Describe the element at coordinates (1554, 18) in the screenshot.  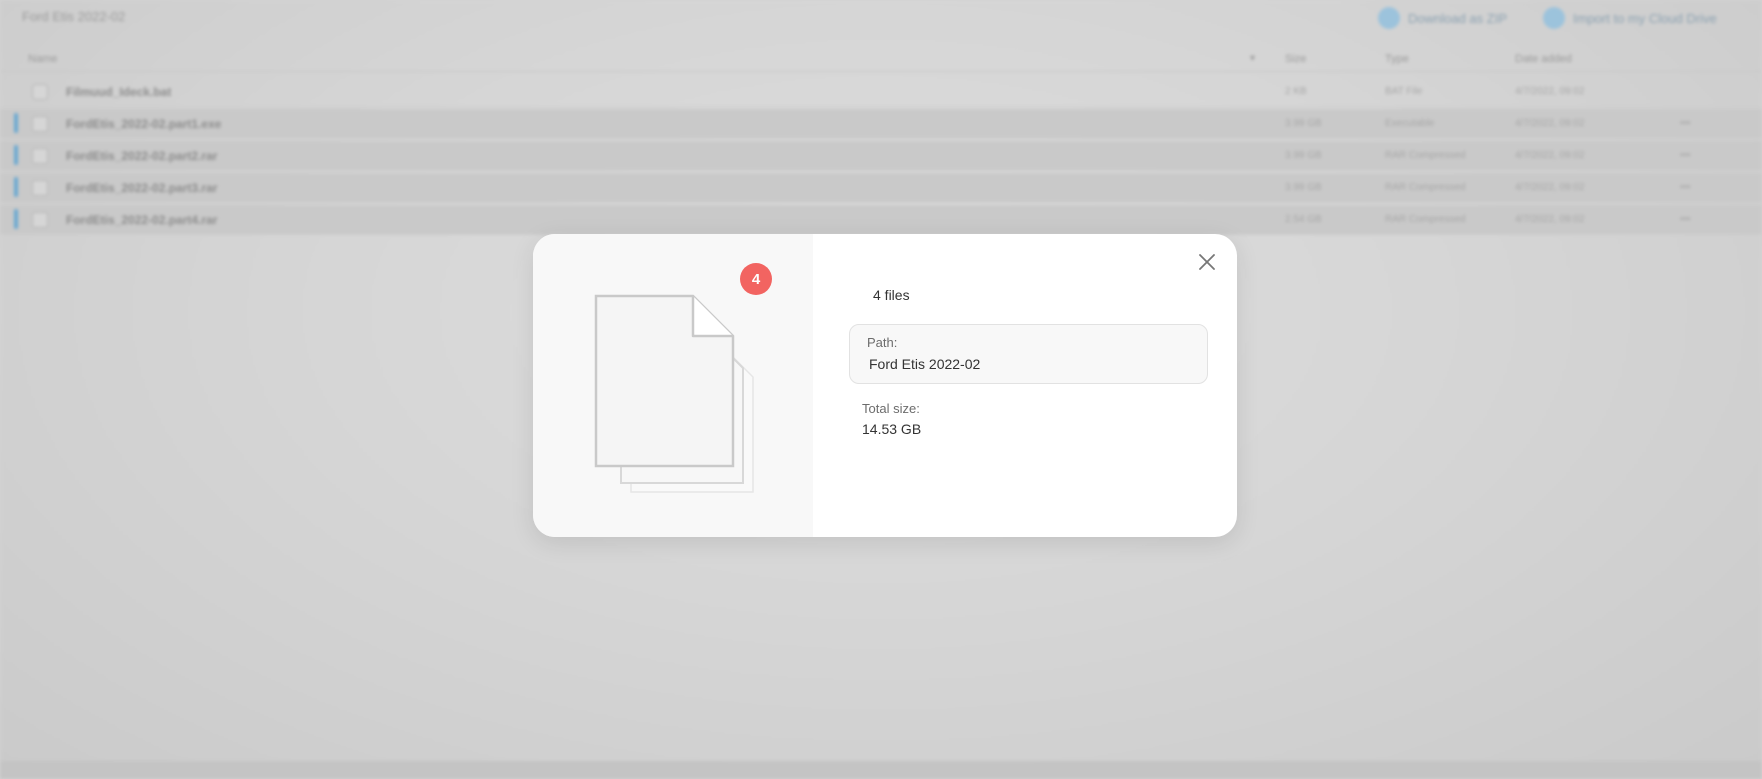
I see `cloud-import-icon` at that location.